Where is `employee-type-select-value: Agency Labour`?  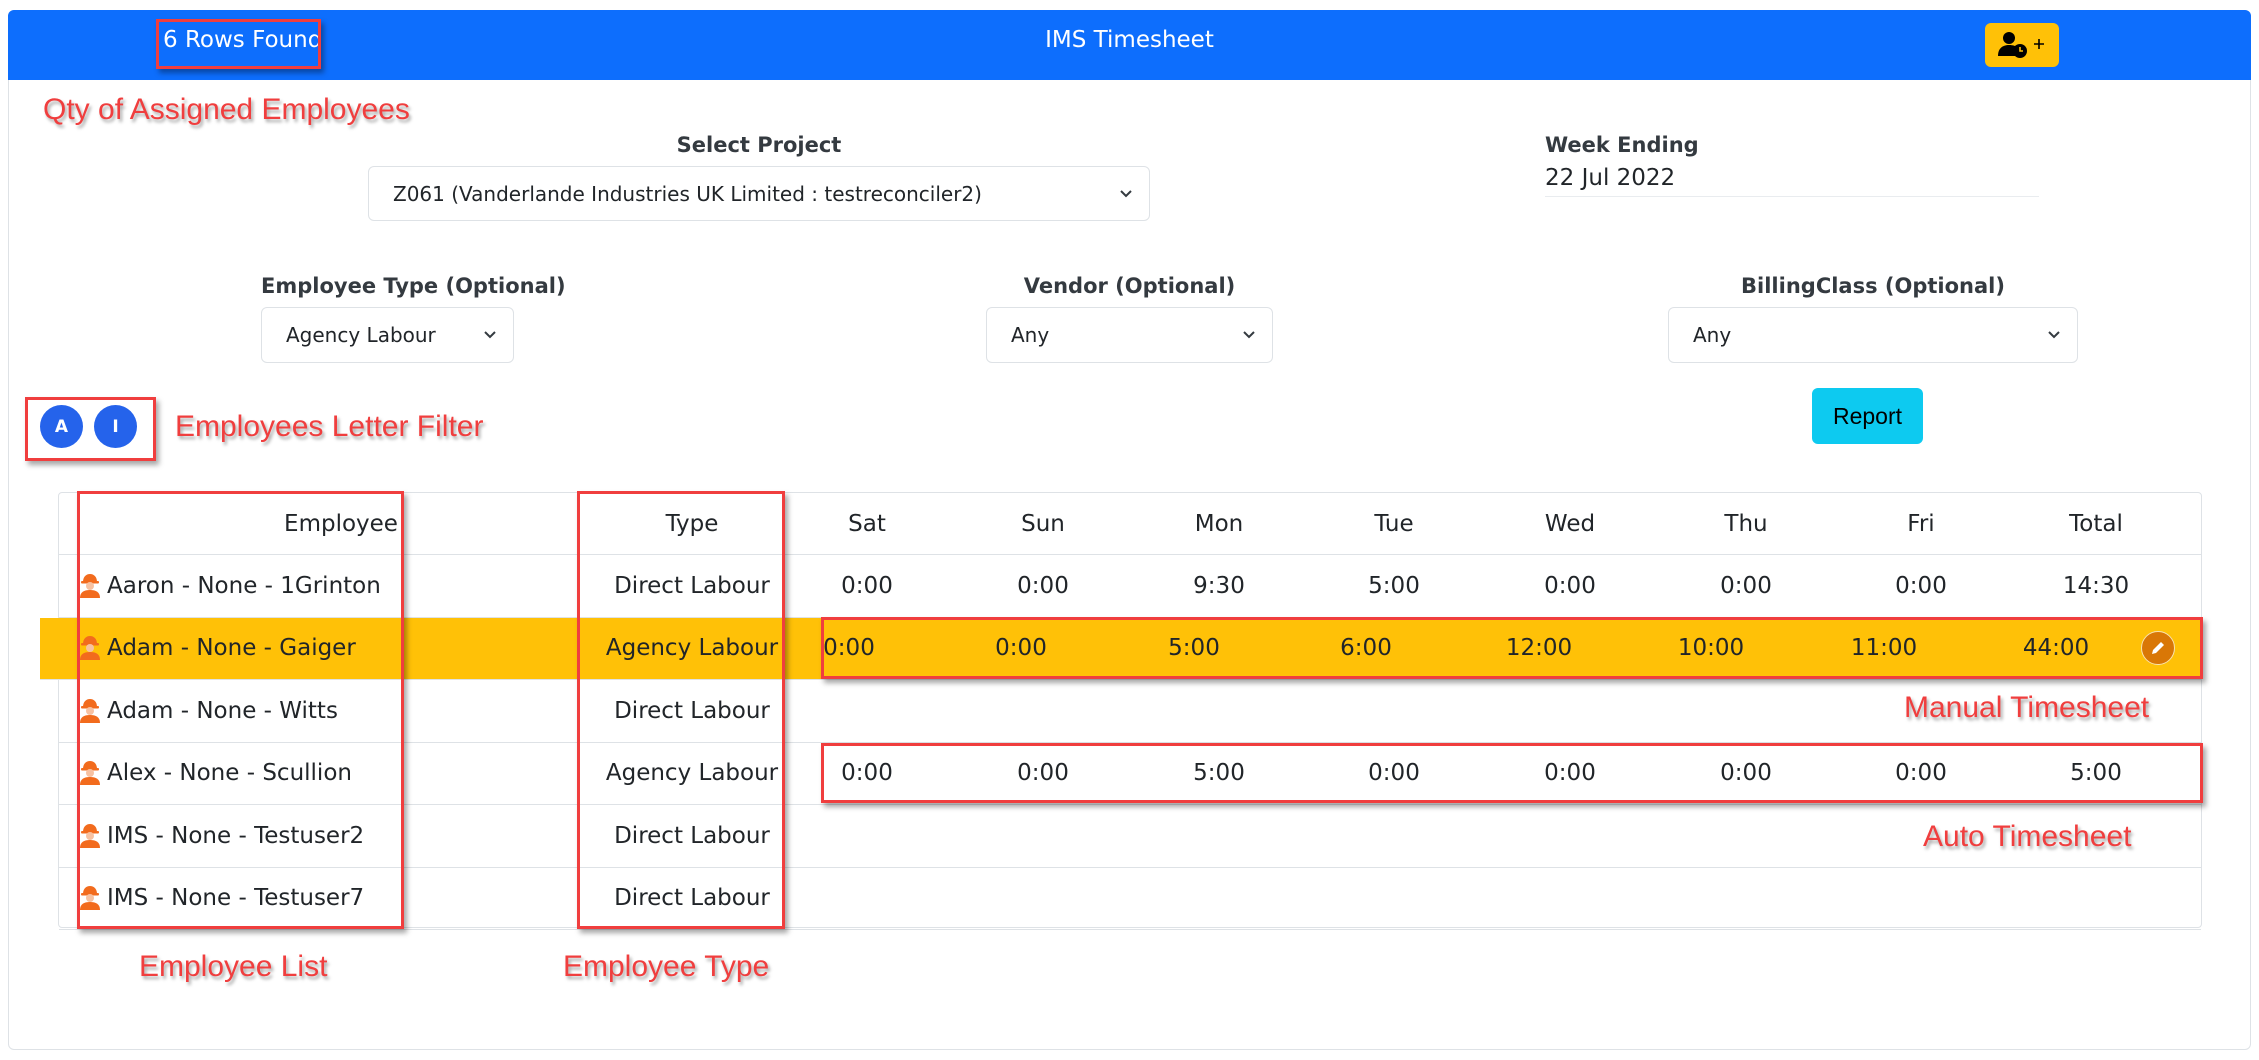
employee-type-select-value: Agency Labour is located at coordinates (361, 335).